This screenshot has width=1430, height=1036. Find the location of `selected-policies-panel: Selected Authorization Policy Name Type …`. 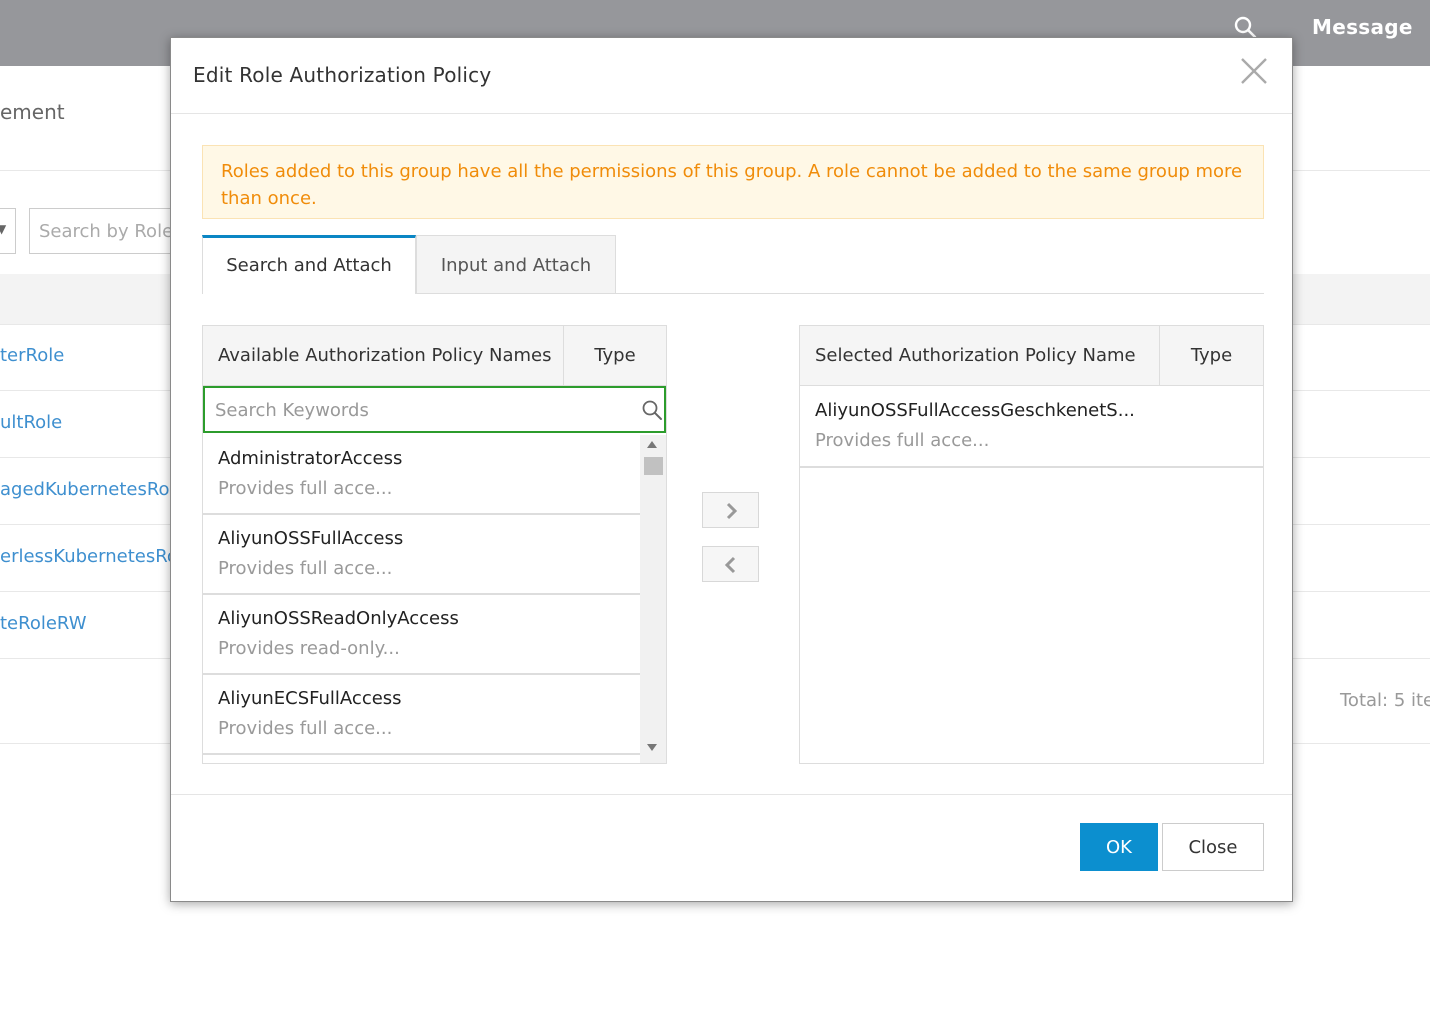

selected-policies-panel: Selected Authorization Policy Name Type … is located at coordinates (1031, 544).